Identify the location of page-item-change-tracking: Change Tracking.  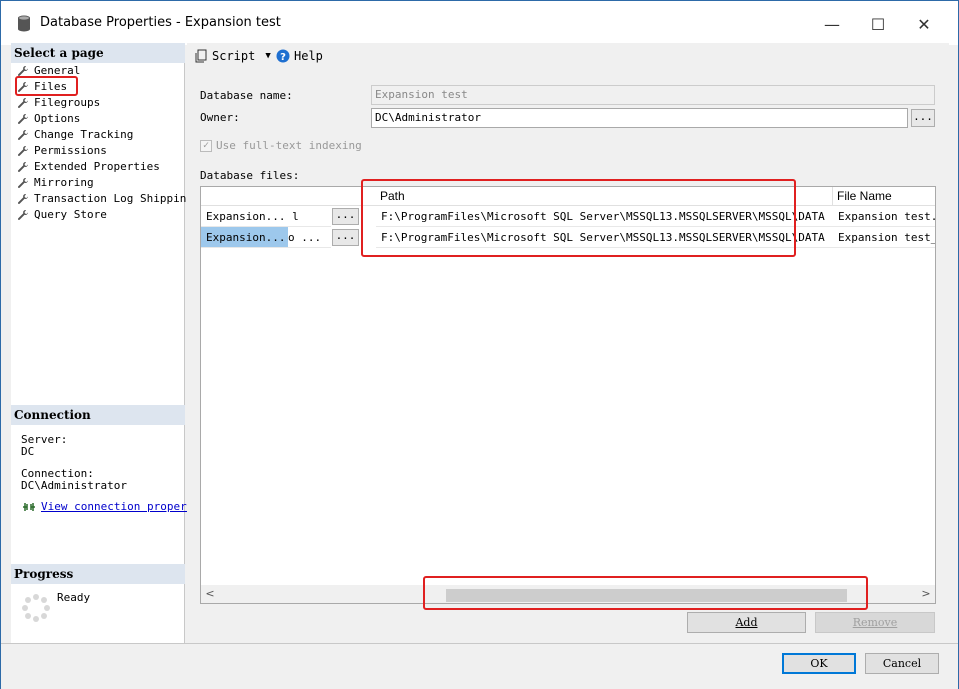
(75, 134).